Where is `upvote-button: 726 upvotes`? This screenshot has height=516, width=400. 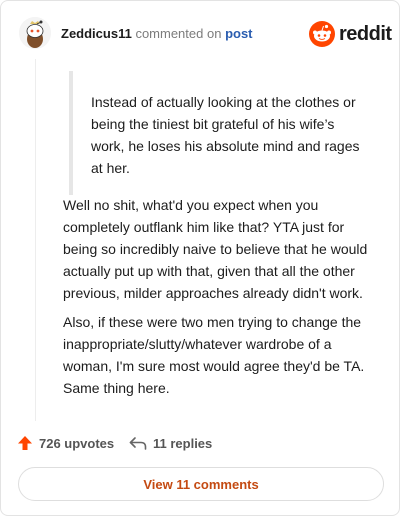 upvote-button: 726 upvotes is located at coordinates (65, 443).